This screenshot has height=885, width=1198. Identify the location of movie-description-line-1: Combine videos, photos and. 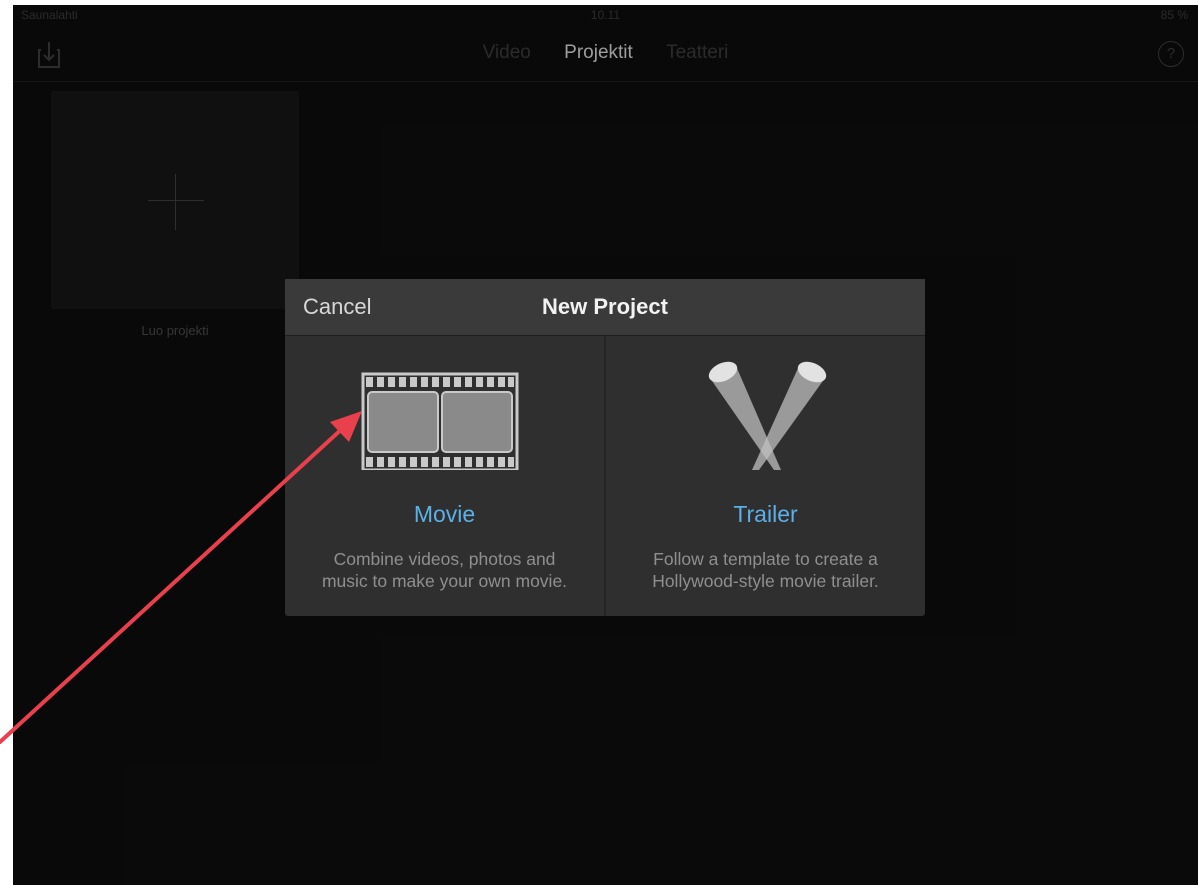
(444, 559).